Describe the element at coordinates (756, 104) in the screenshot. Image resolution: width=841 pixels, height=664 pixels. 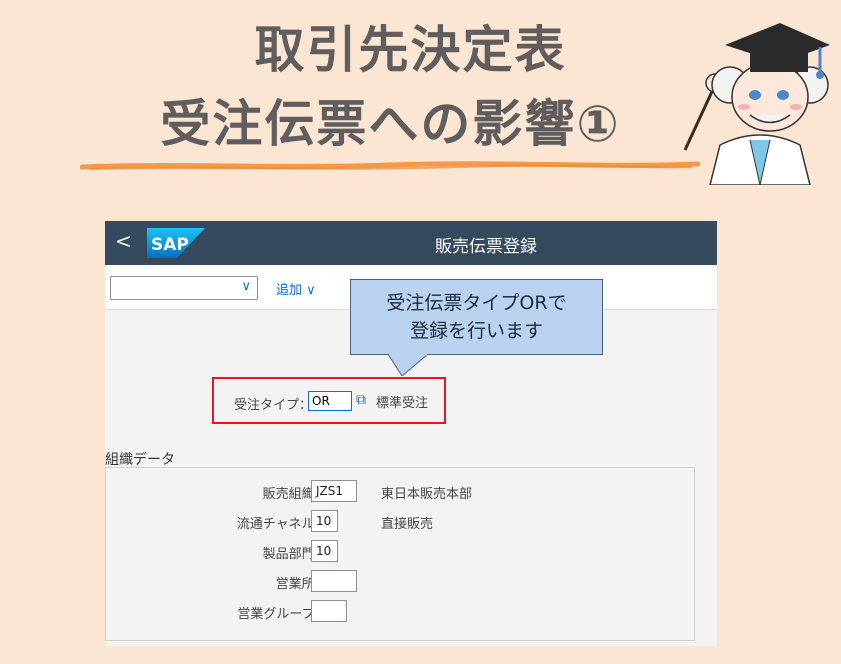
I see `professor-mascot-illustration` at that location.